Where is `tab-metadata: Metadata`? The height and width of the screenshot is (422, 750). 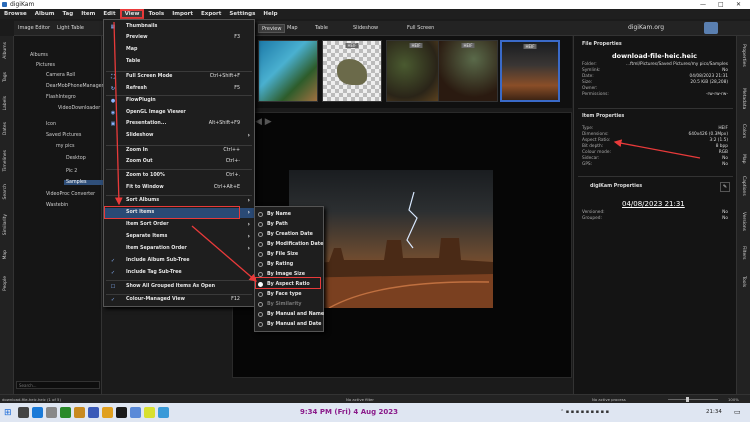
tab-metadata: Metadata is located at coordinates (743, 98).